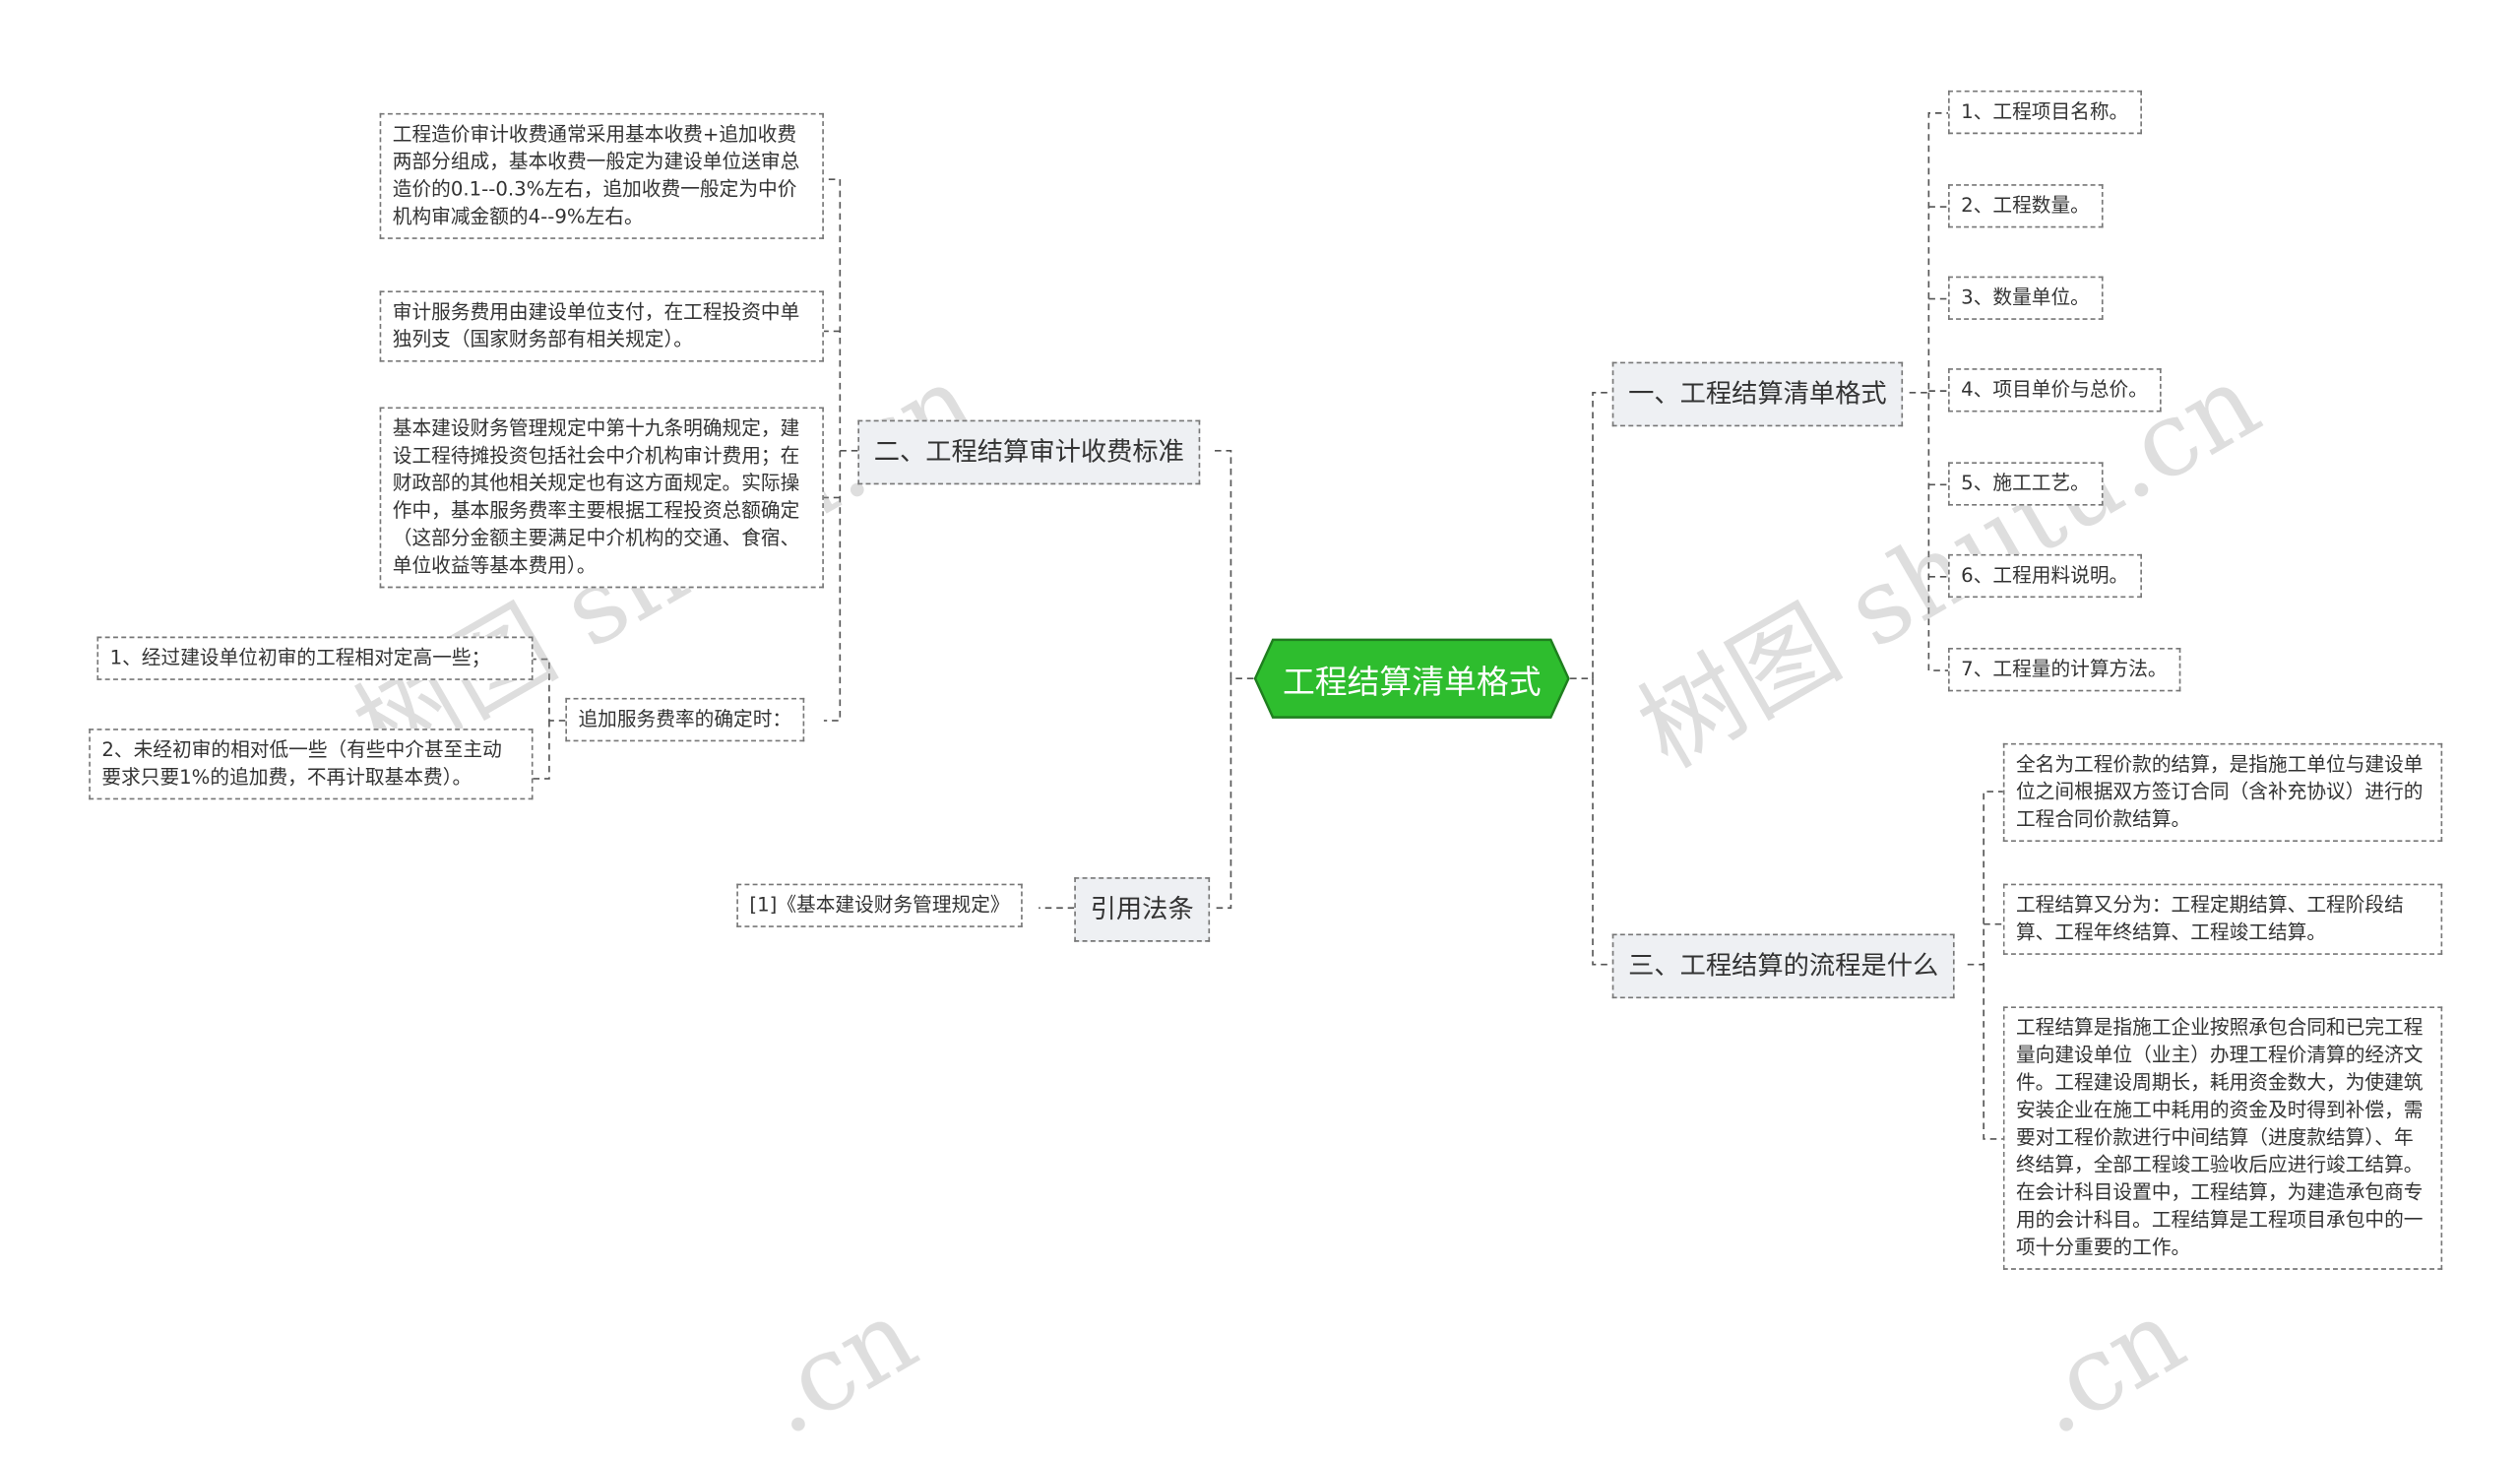  Describe the element at coordinates (2025, 298) in the screenshot. I see `list-item: 3、数量单位。` at that location.